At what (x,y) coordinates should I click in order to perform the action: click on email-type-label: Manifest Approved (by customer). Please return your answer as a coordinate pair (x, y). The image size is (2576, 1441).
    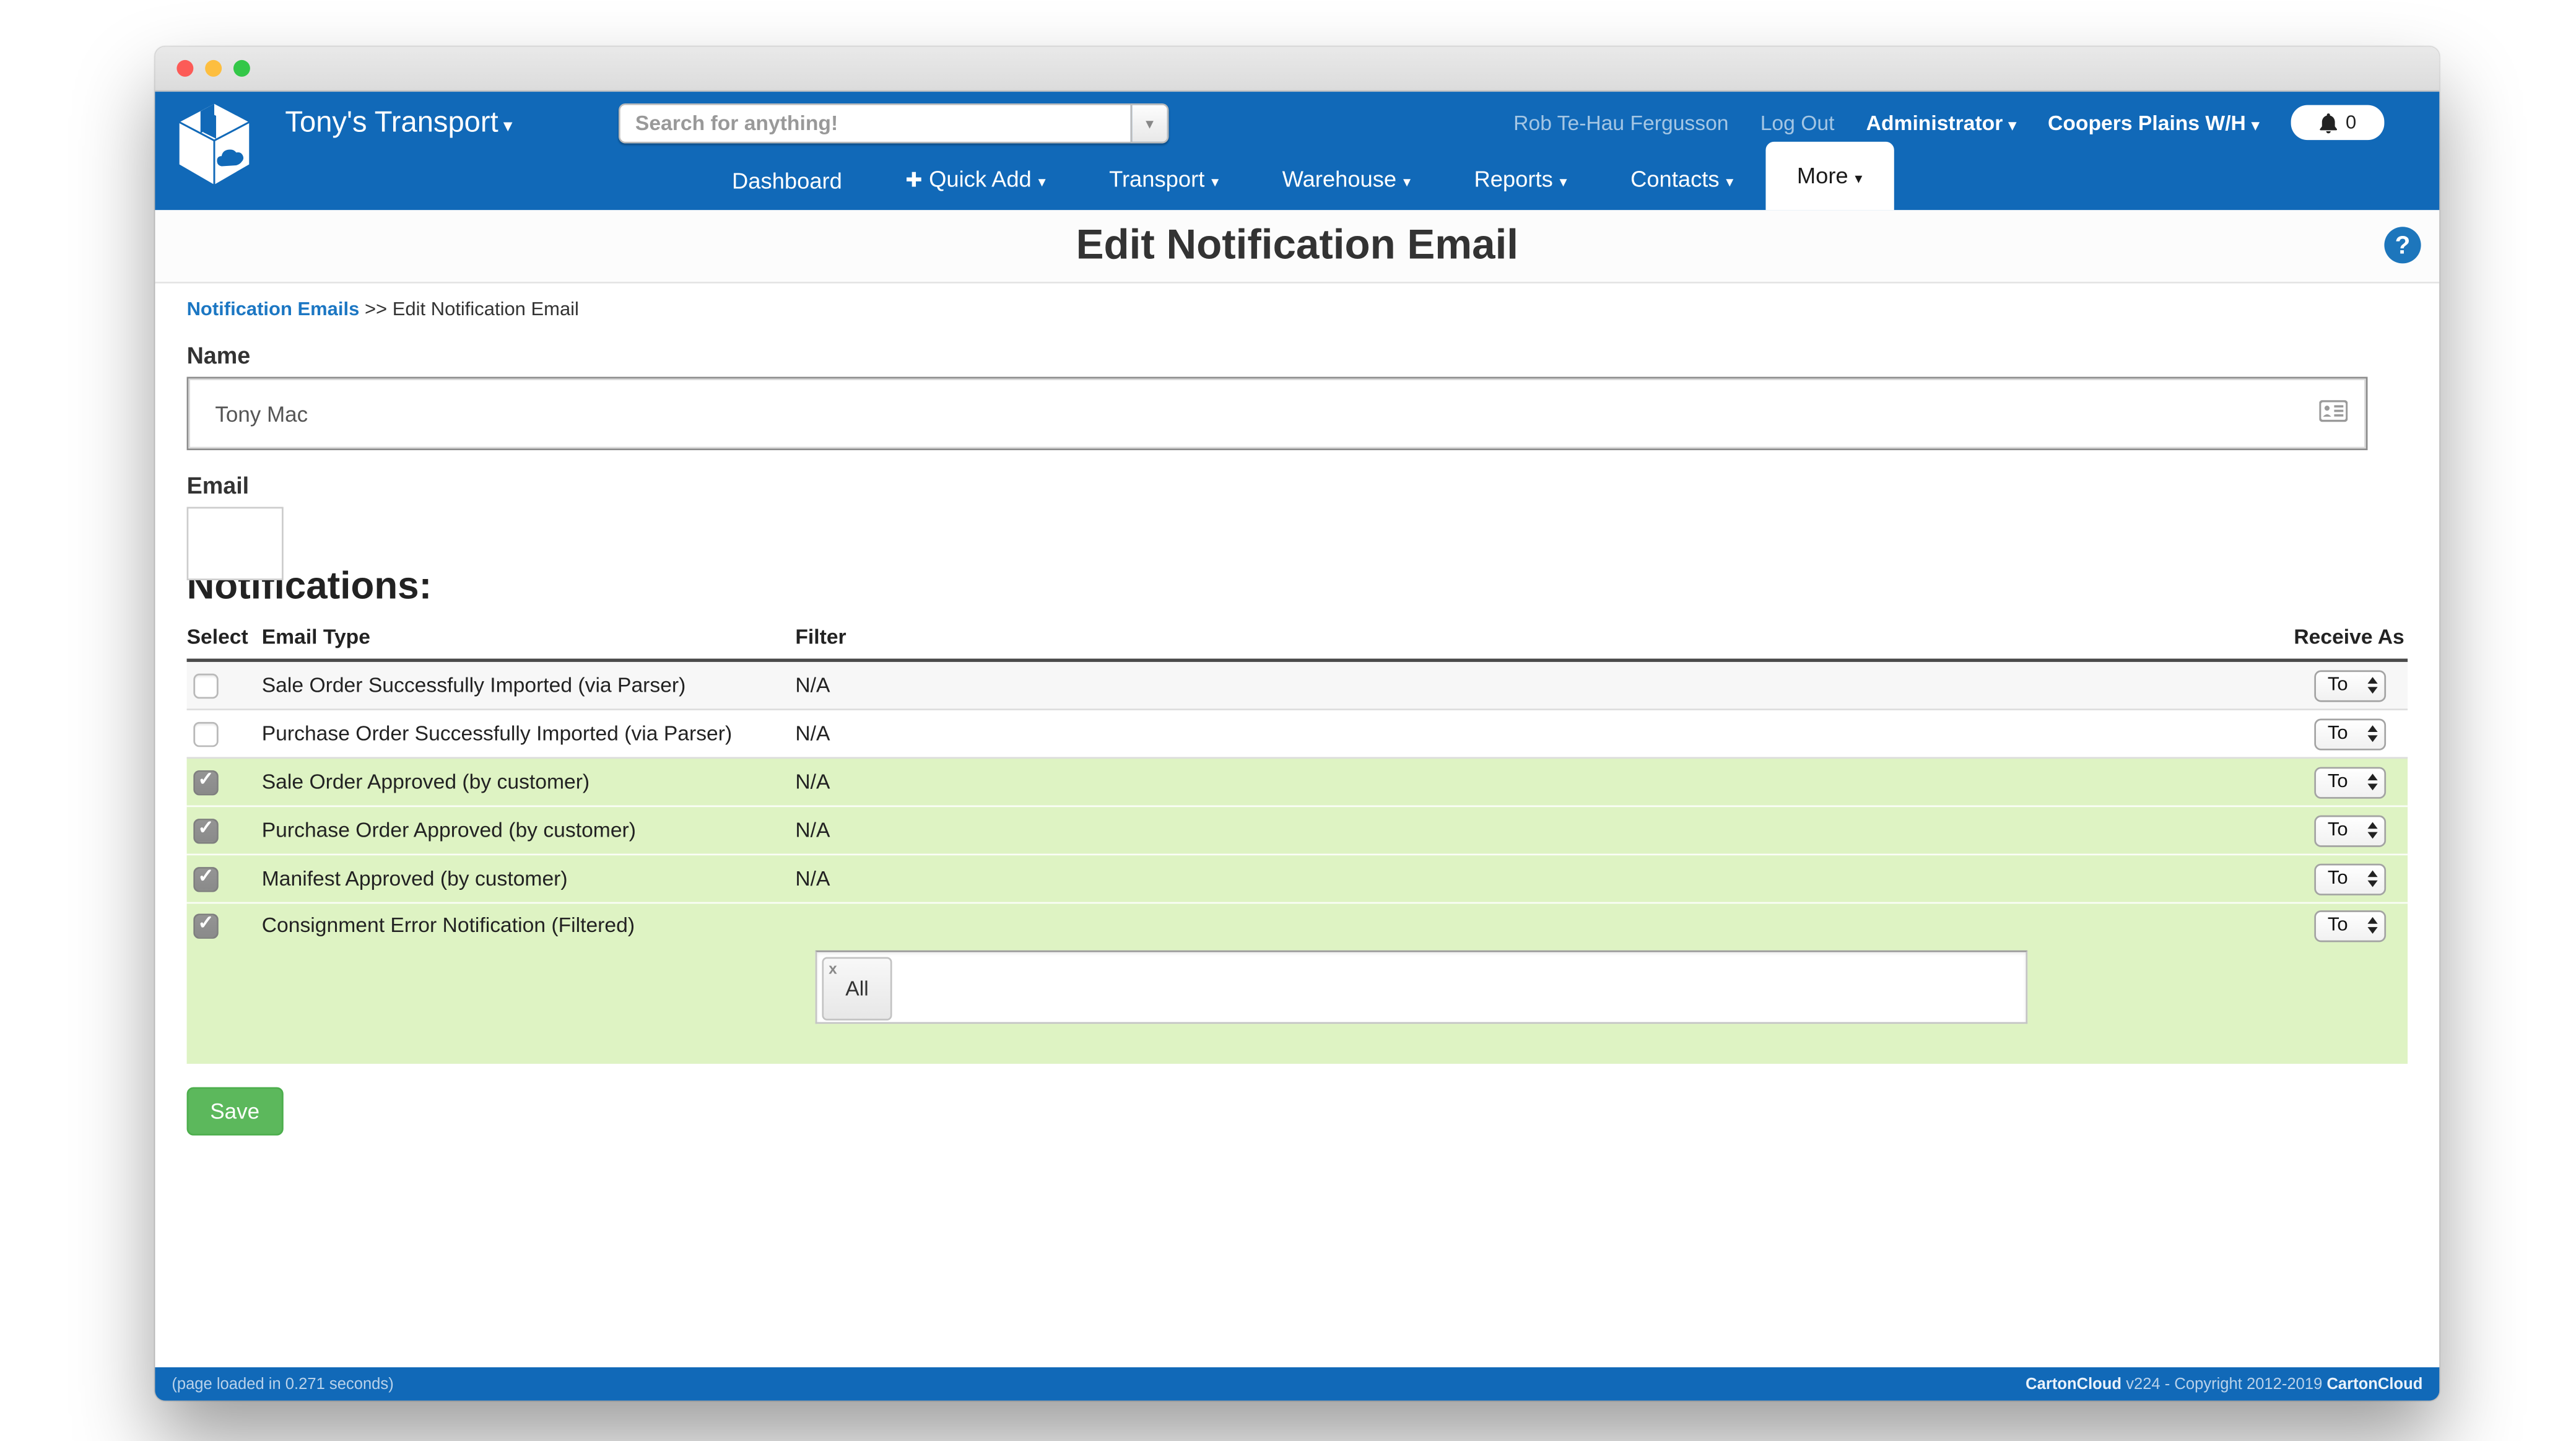
    Looking at the image, I should click on (414, 878).